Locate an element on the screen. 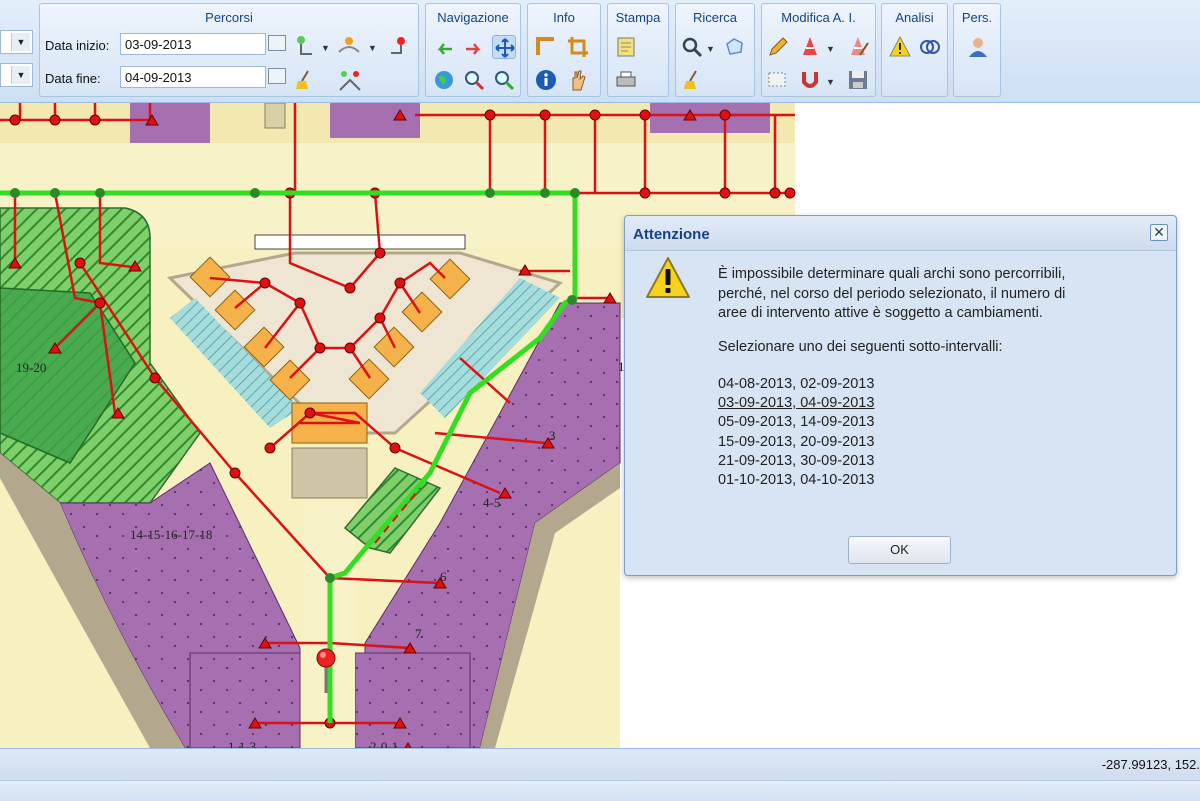 The height and width of the screenshot is (801, 1200). route-waypoint-icon is located at coordinates (349, 46).